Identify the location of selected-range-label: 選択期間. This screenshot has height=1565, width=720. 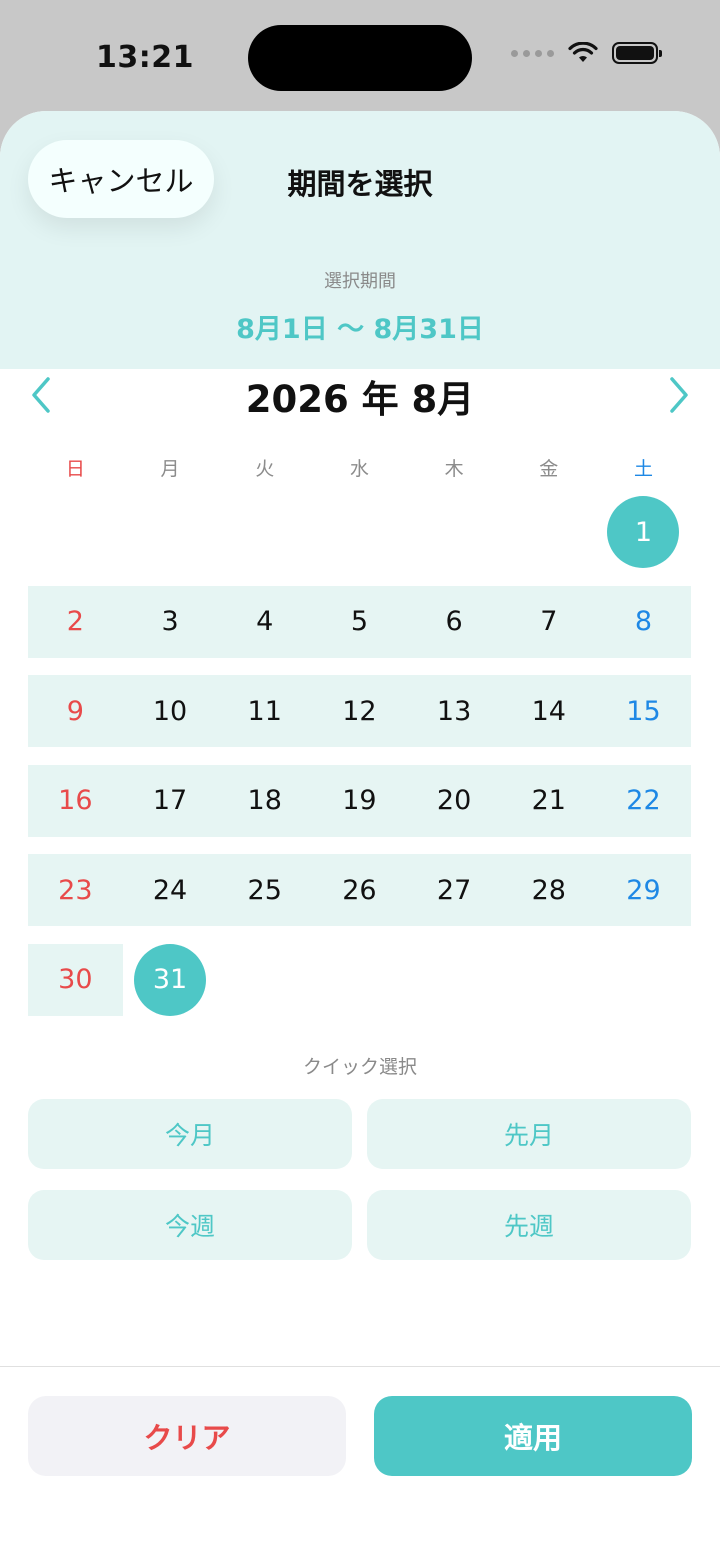
(360, 281).